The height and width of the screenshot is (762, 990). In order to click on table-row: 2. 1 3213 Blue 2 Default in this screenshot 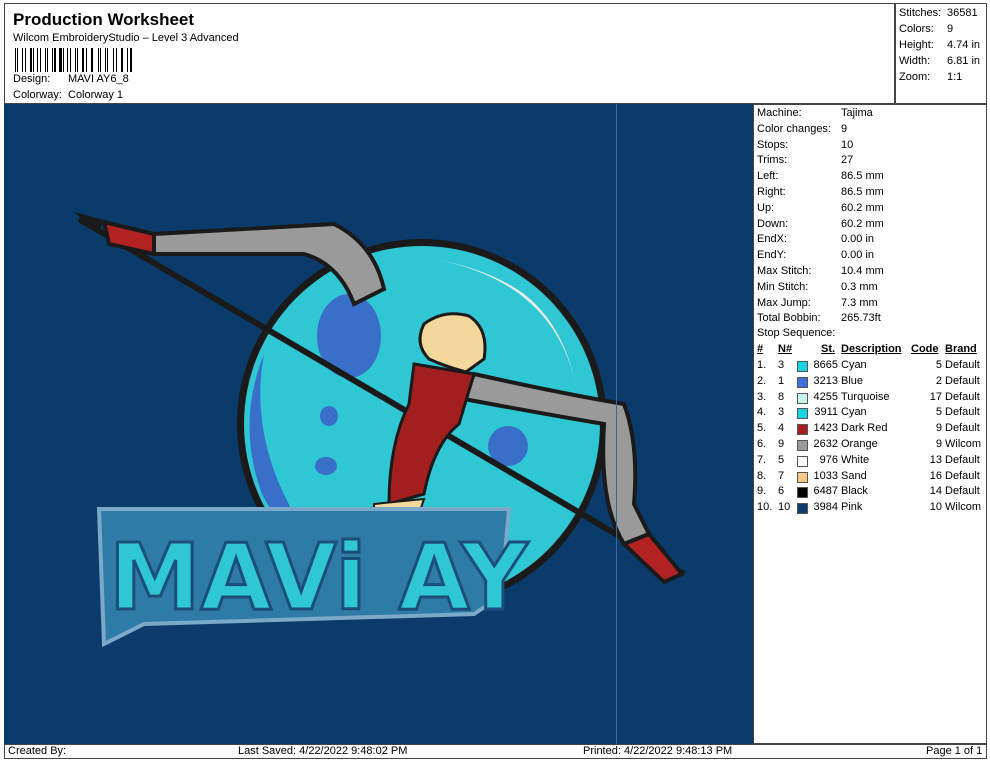, I will do `click(870, 383)`.